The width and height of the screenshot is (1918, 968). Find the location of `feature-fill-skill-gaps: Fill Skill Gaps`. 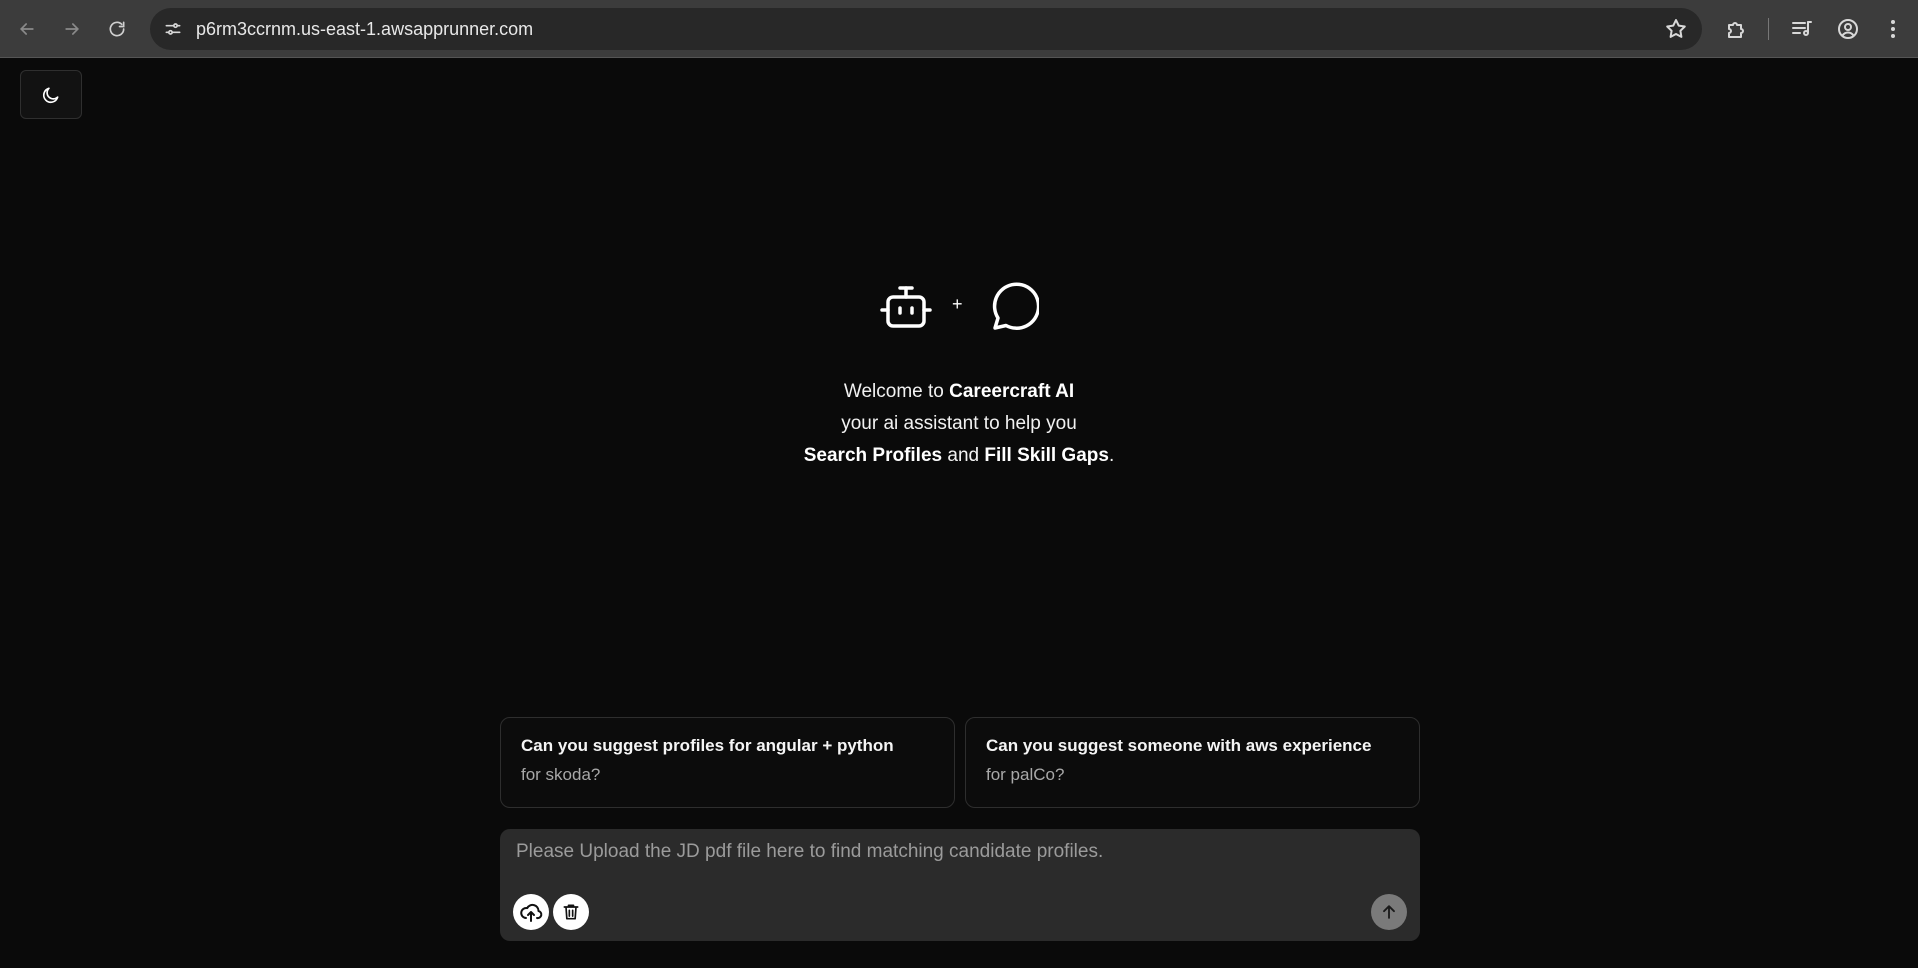

feature-fill-skill-gaps: Fill Skill Gaps is located at coordinates (1046, 455).